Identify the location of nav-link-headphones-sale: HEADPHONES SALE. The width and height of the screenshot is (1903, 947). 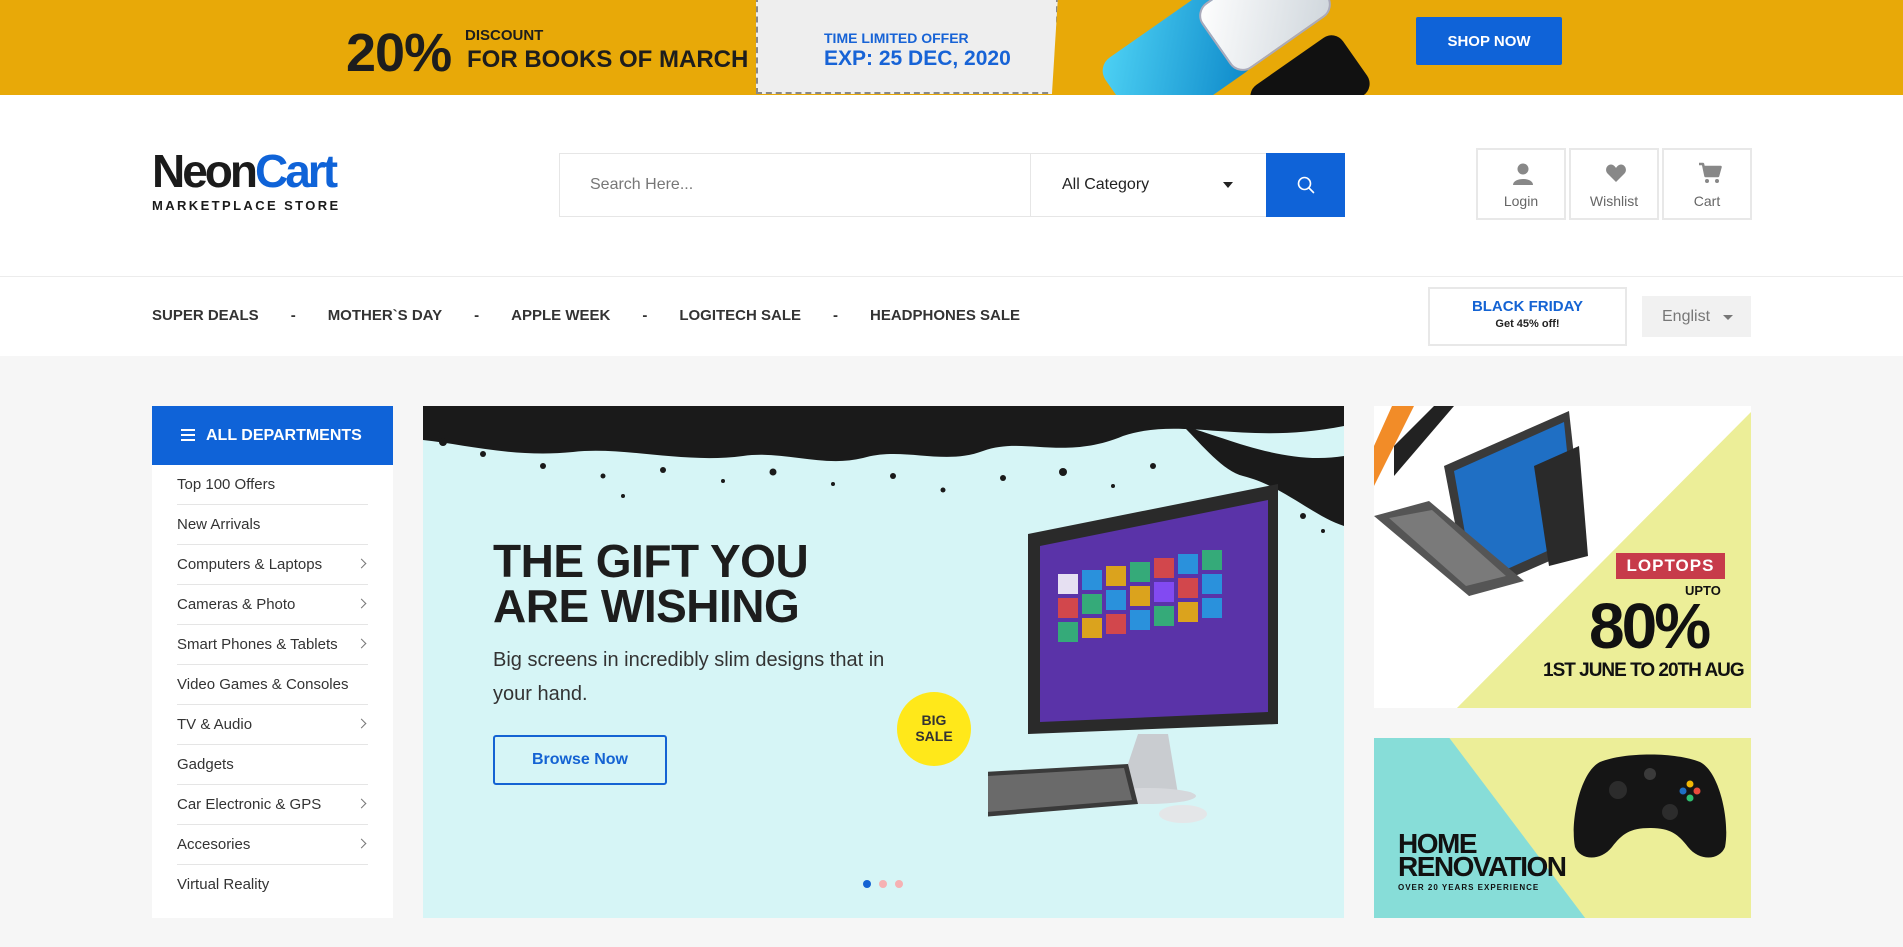
(945, 315).